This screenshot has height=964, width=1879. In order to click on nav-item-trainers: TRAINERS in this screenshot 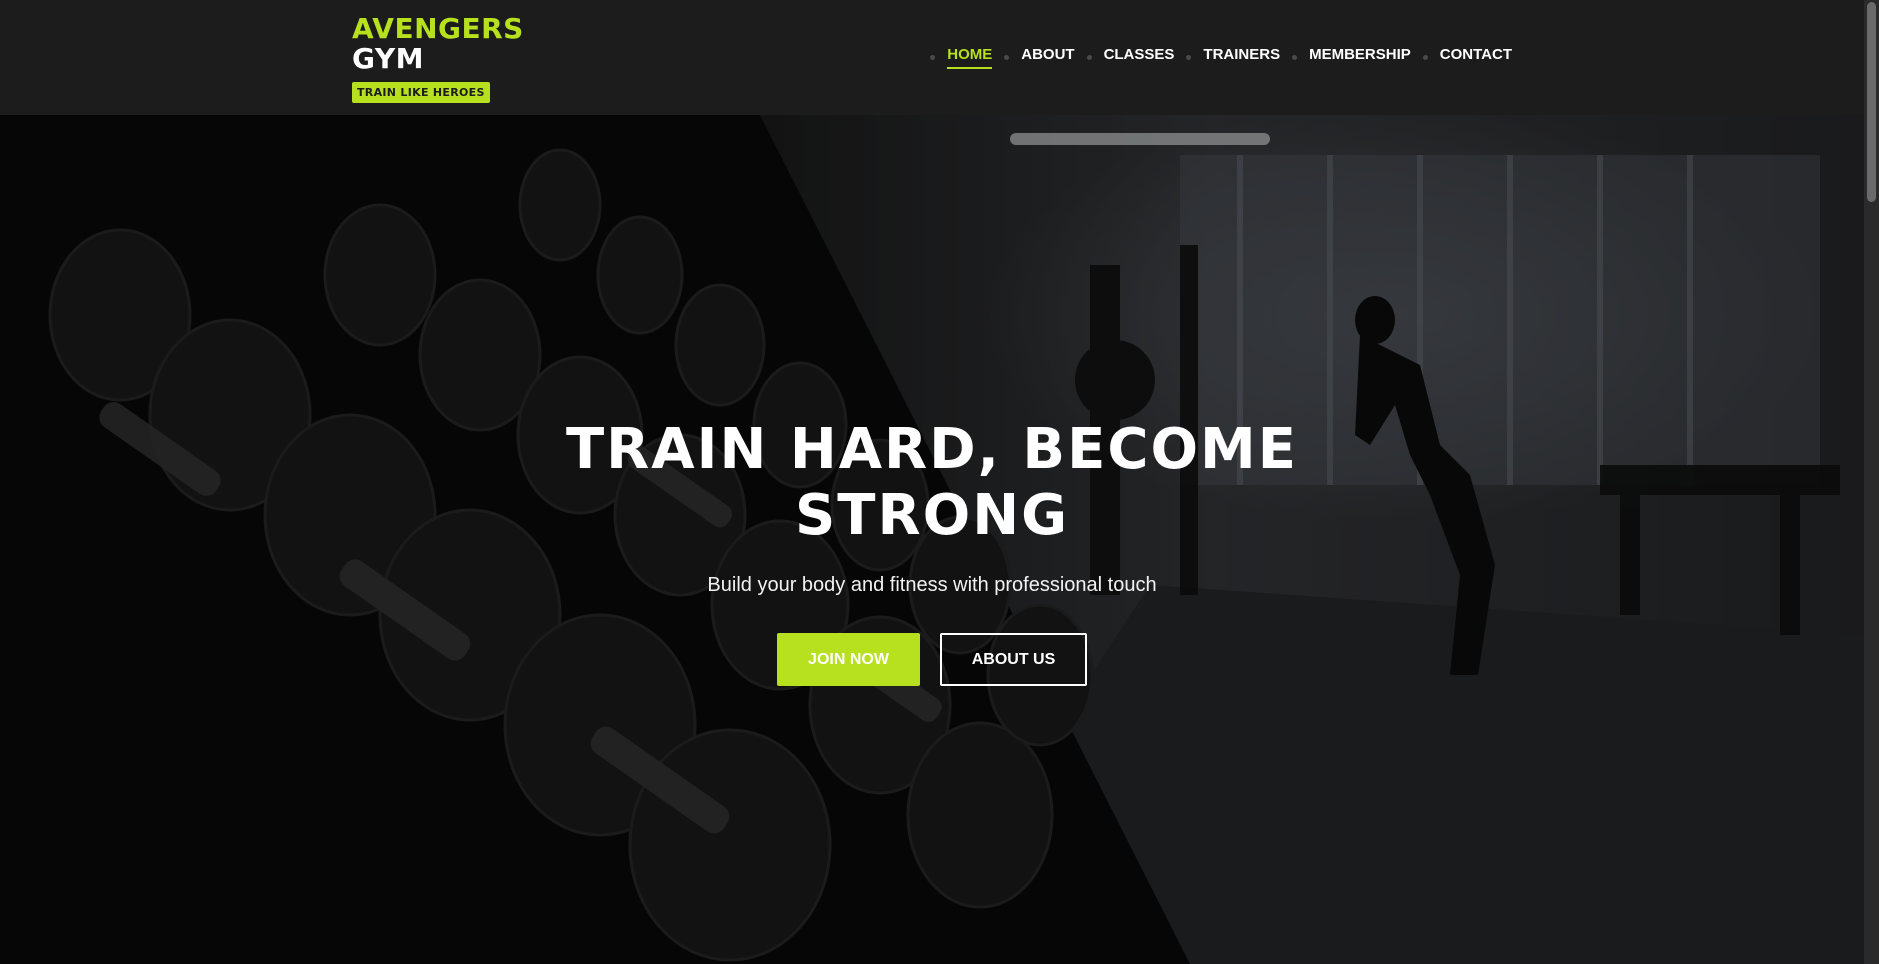, I will do `click(1233, 57)`.